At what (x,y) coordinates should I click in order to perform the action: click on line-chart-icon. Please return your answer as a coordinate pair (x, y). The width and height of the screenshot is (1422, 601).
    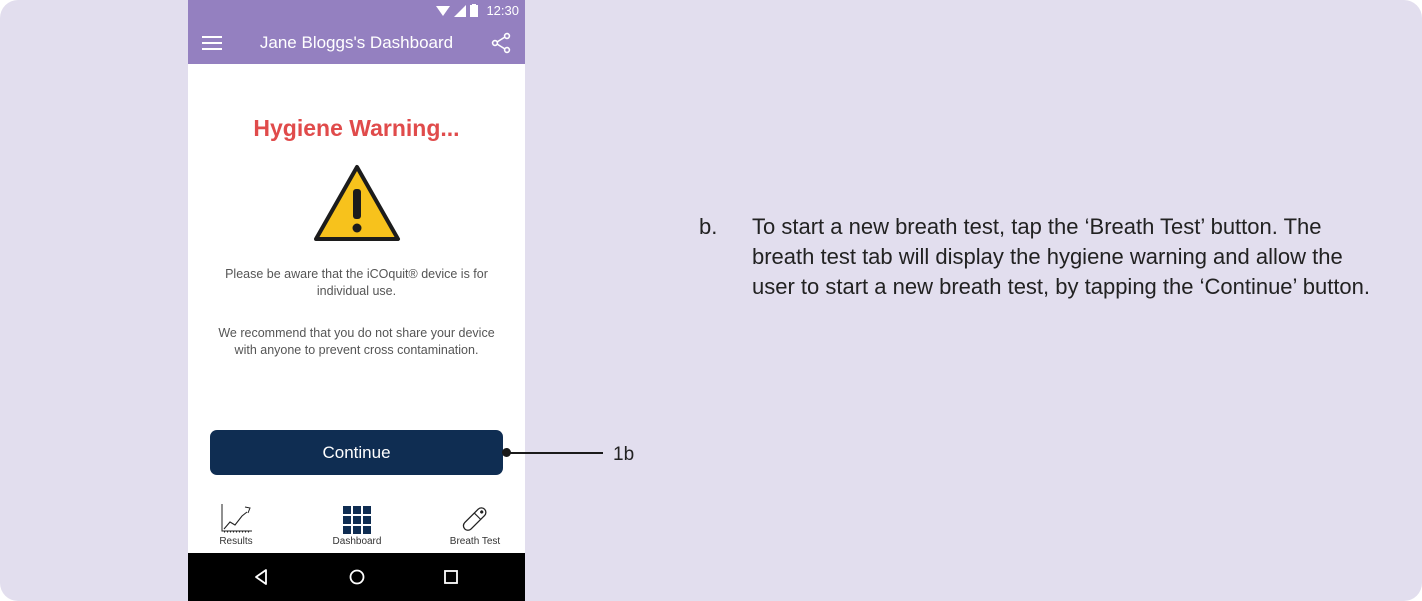
    Looking at the image, I should click on (236, 518).